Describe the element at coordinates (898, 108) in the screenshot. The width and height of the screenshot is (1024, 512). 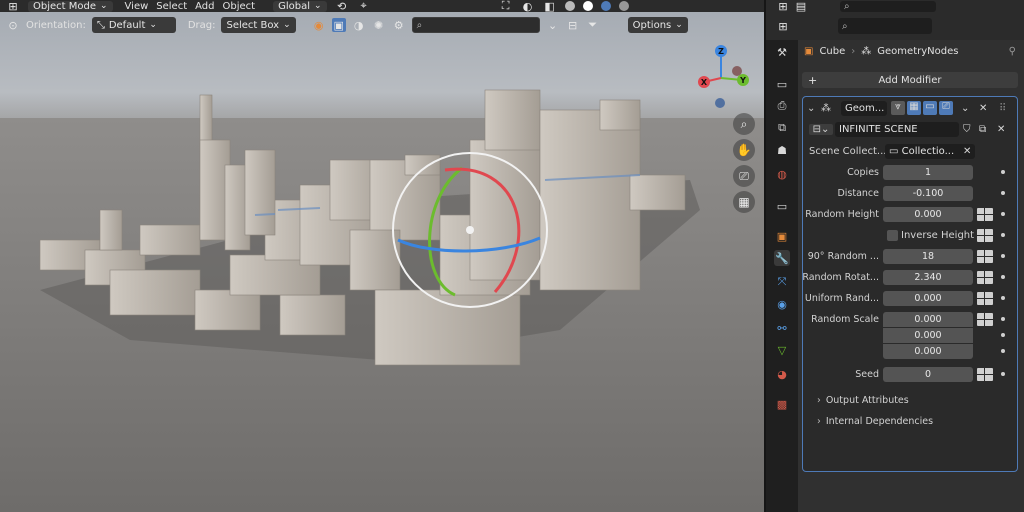
I see `edit-mode-icon: ⩔` at that location.